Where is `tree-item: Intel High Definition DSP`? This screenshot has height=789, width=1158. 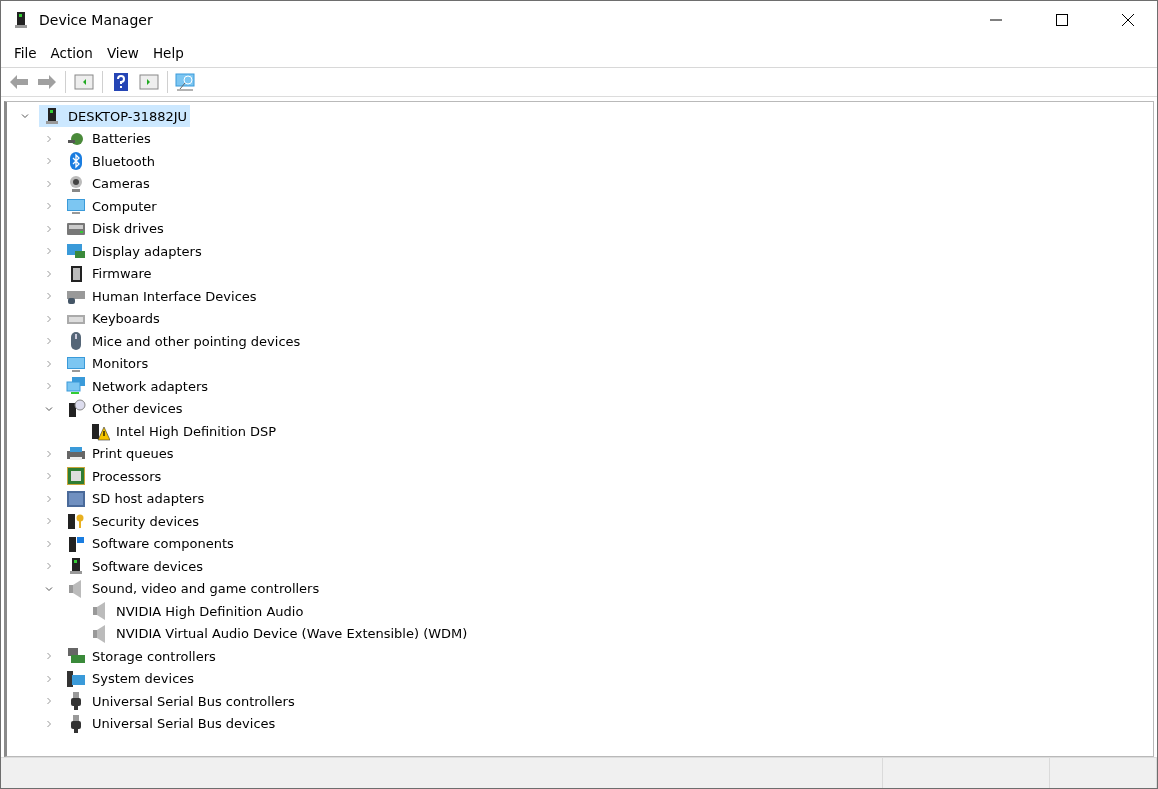 tree-item: Intel High Definition DSP is located at coordinates (183, 431).